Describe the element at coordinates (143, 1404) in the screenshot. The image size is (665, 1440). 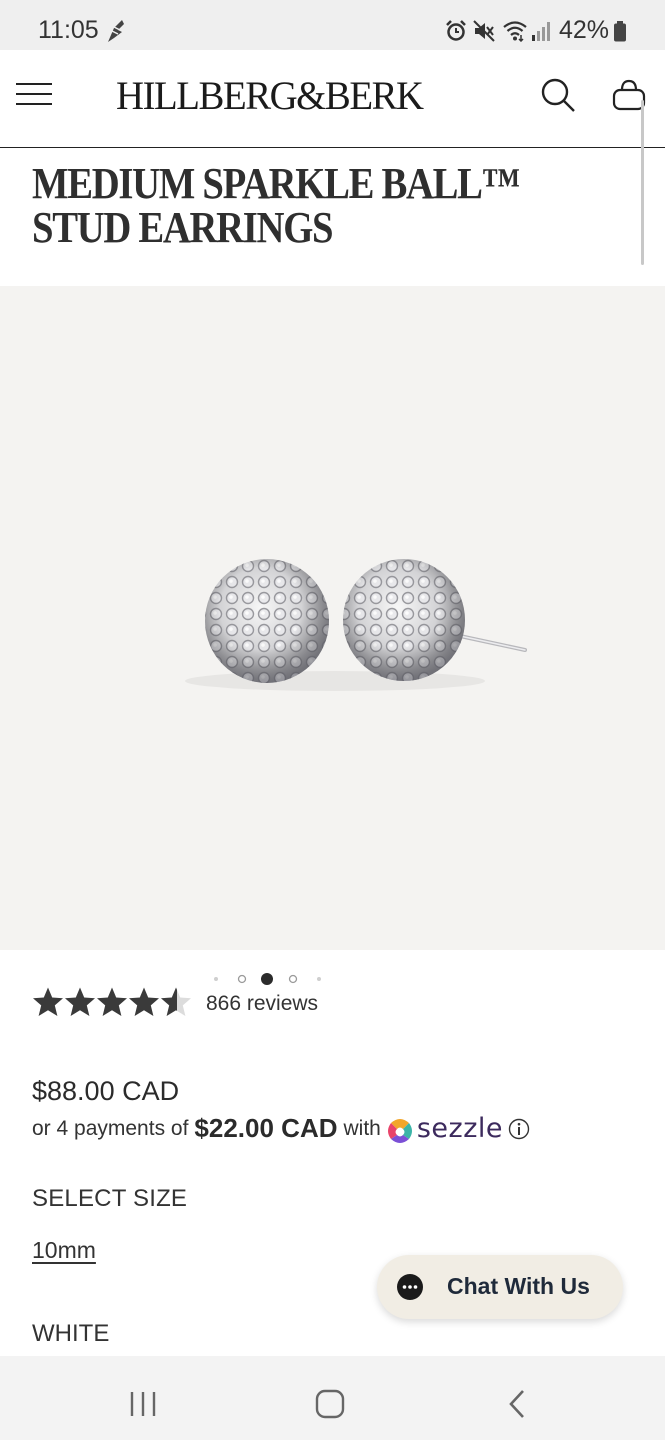
I see `recent-apps-icon` at that location.